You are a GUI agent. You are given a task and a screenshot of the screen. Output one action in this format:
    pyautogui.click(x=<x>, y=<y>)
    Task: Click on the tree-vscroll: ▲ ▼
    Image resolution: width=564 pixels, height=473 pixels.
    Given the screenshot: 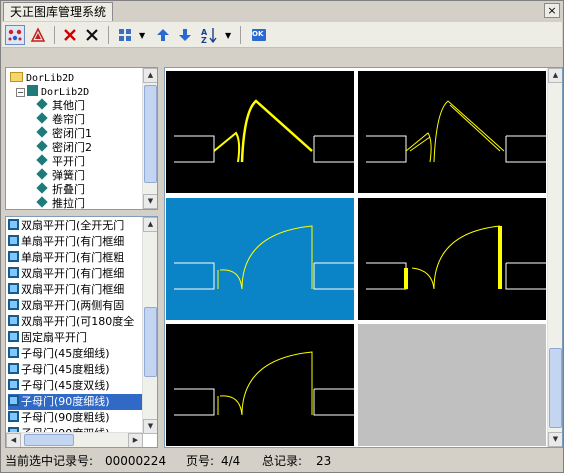 What is the action you would take?
    pyautogui.click(x=149, y=138)
    